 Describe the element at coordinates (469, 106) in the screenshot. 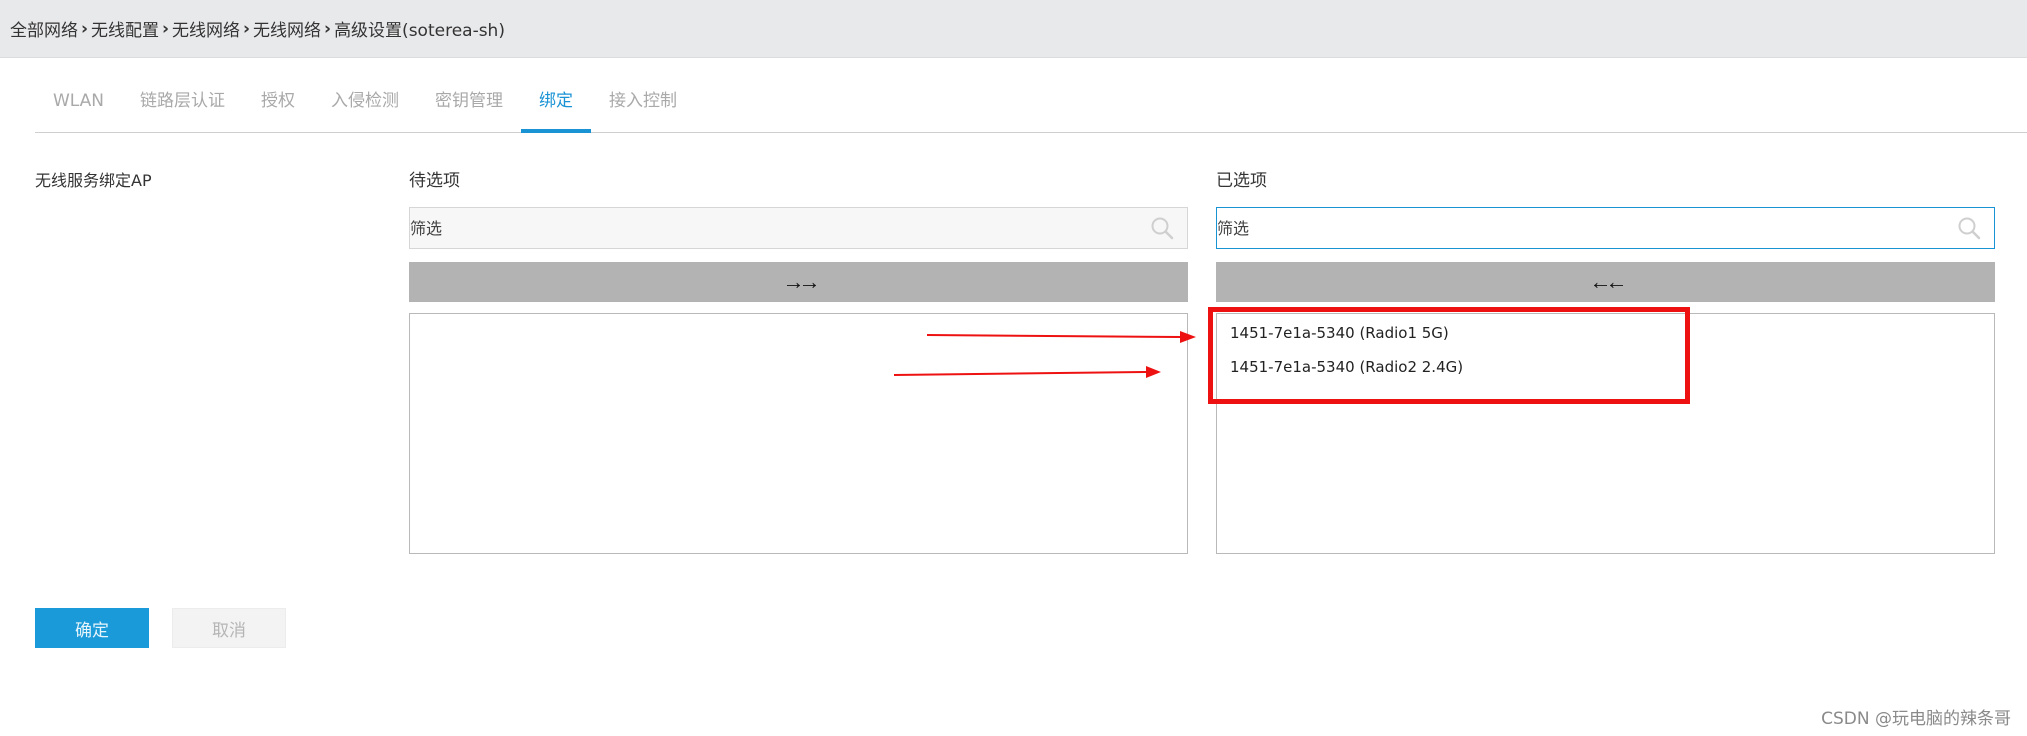

I see `tab-key-management: 密钥管理` at that location.